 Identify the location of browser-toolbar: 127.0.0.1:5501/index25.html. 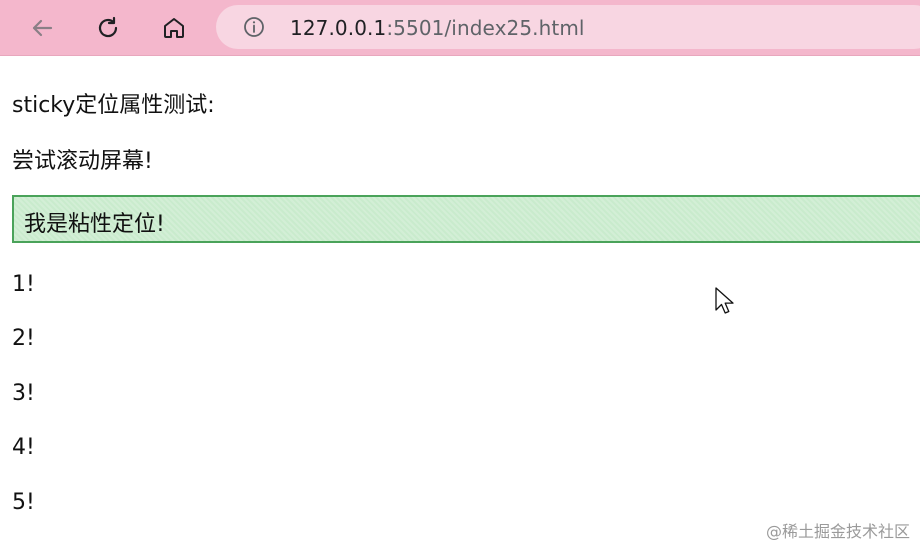
(460, 28).